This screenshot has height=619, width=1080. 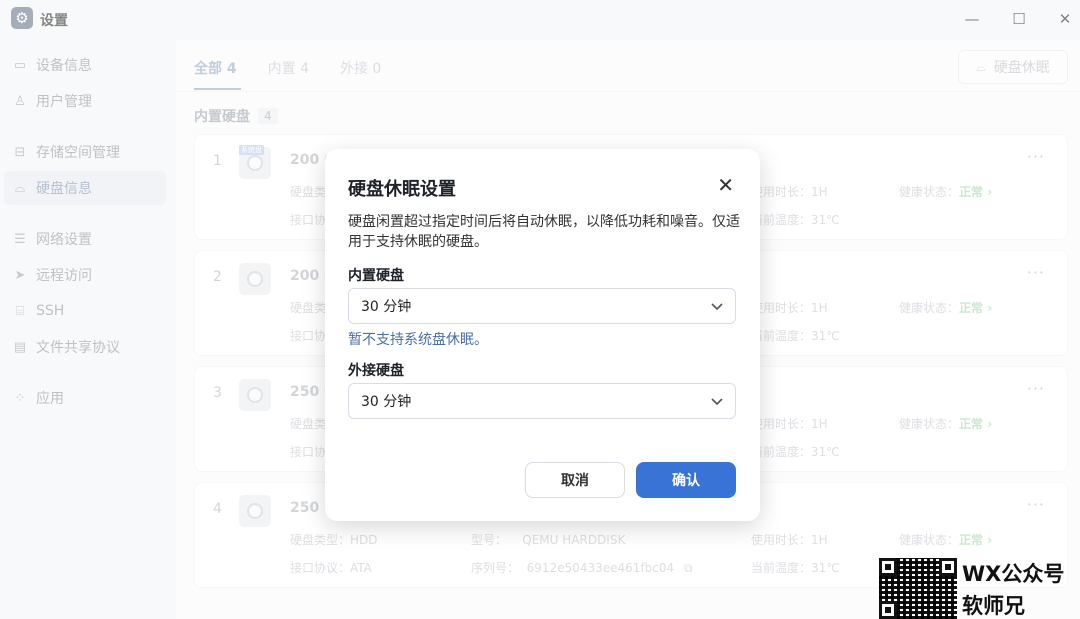 What do you see at coordinates (402, 189) in the screenshot?
I see `dialog-title: 硬盘休眠设置` at bounding box center [402, 189].